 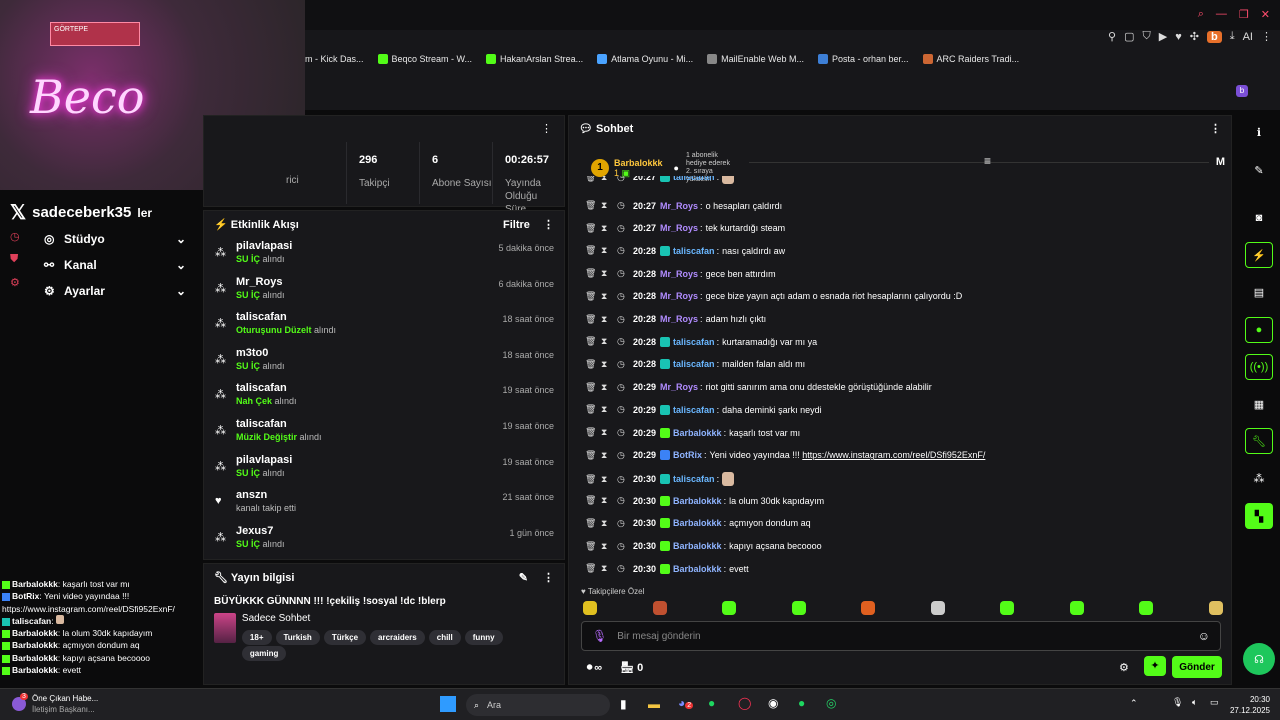 I want to click on wrench-icon: 🔧︎, so click(x=1259, y=441).